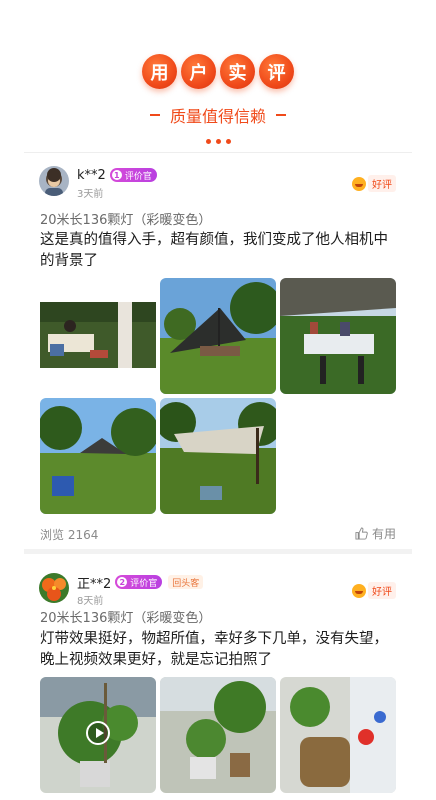 This screenshot has width=436, height=800. I want to click on review-time: 3天前, so click(90, 194).